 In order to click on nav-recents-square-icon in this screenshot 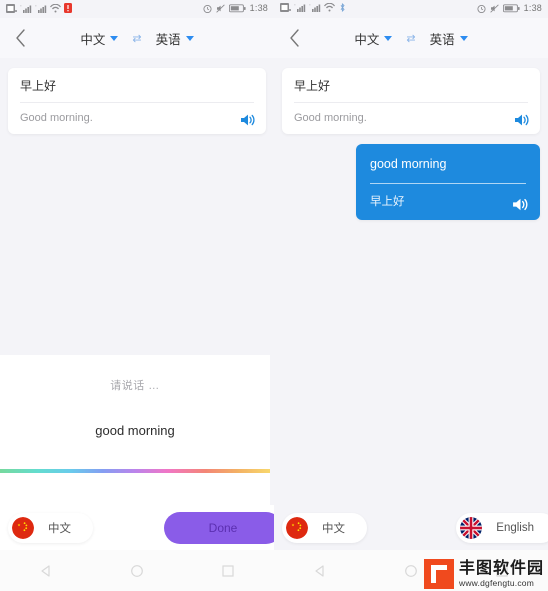, I will do `click(228, 571)`.